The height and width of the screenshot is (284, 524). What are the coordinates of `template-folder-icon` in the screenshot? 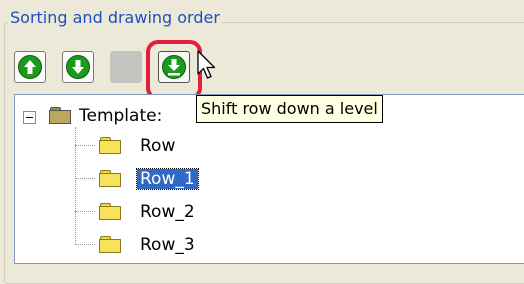 It's located at (60, 115).